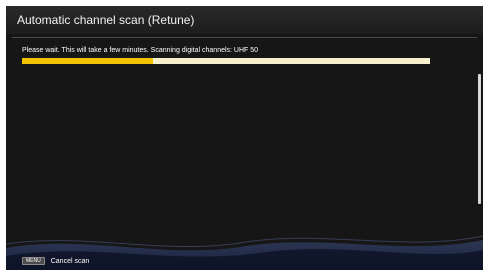  I want to click on cancel-scan-label: Cancel scan, so click(70, 261).